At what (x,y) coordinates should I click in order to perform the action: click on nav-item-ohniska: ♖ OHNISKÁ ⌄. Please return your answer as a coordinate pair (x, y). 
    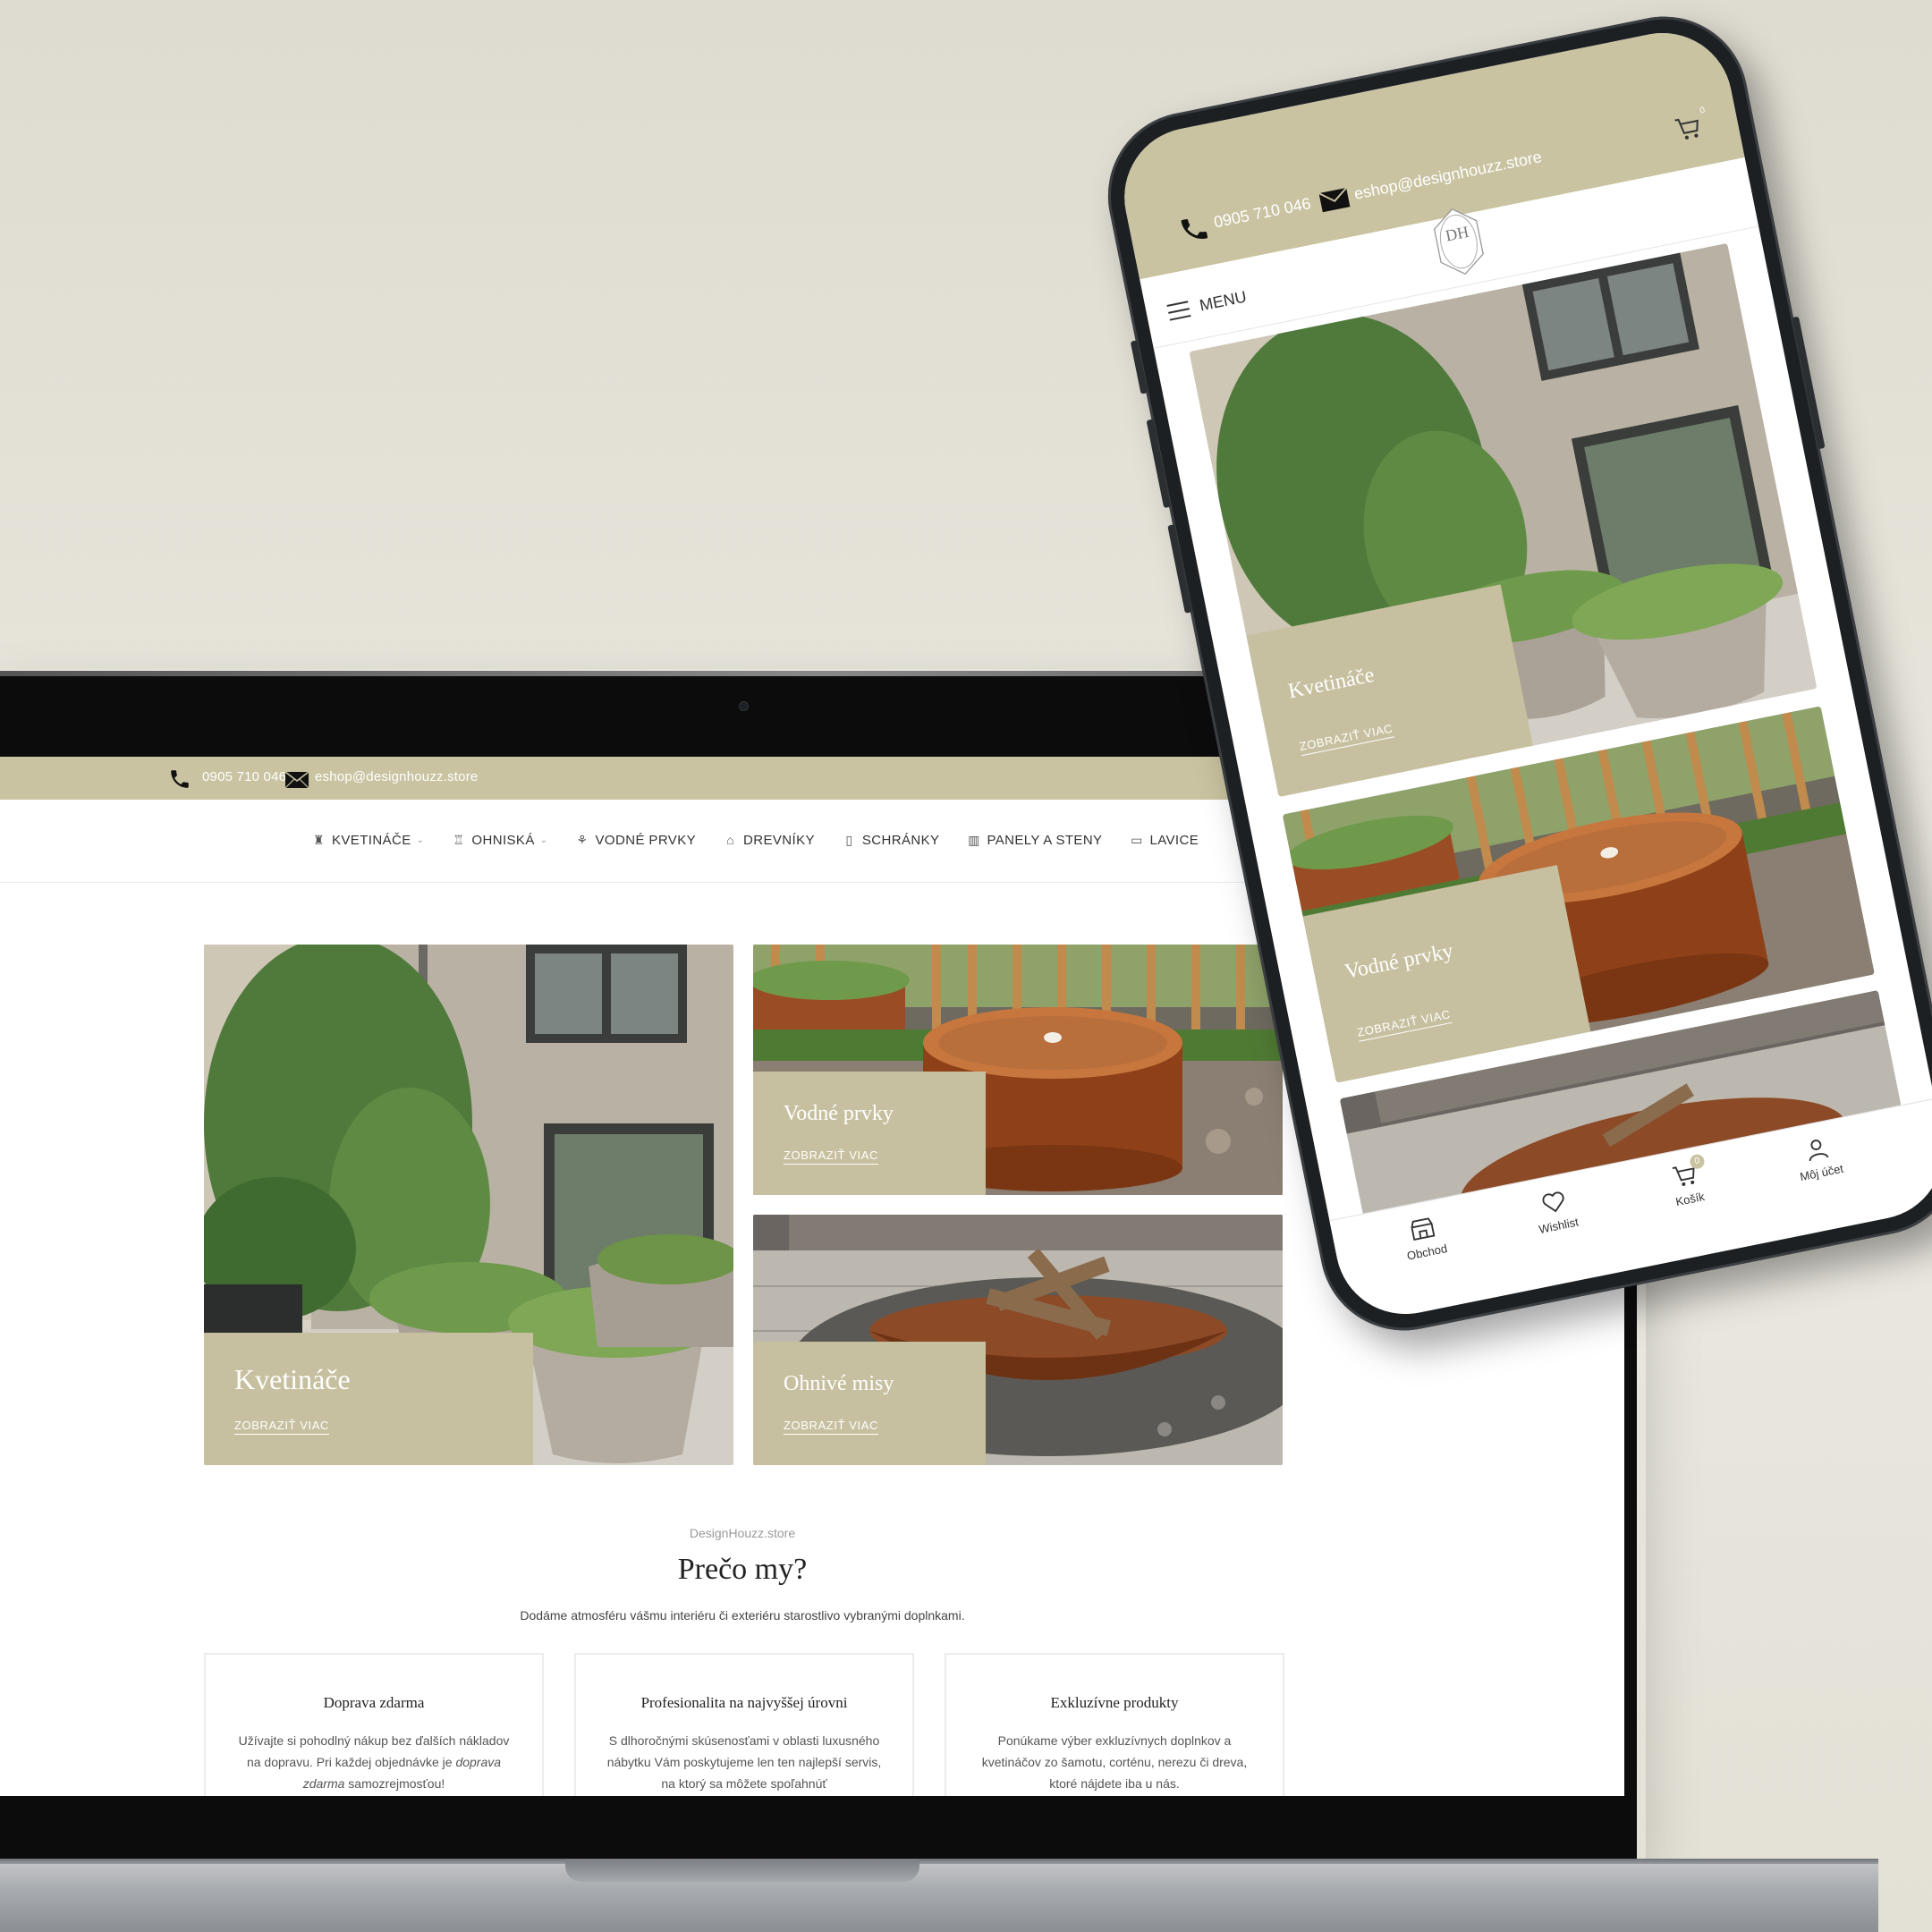
    Looking at the image, I should click on (499, 840).